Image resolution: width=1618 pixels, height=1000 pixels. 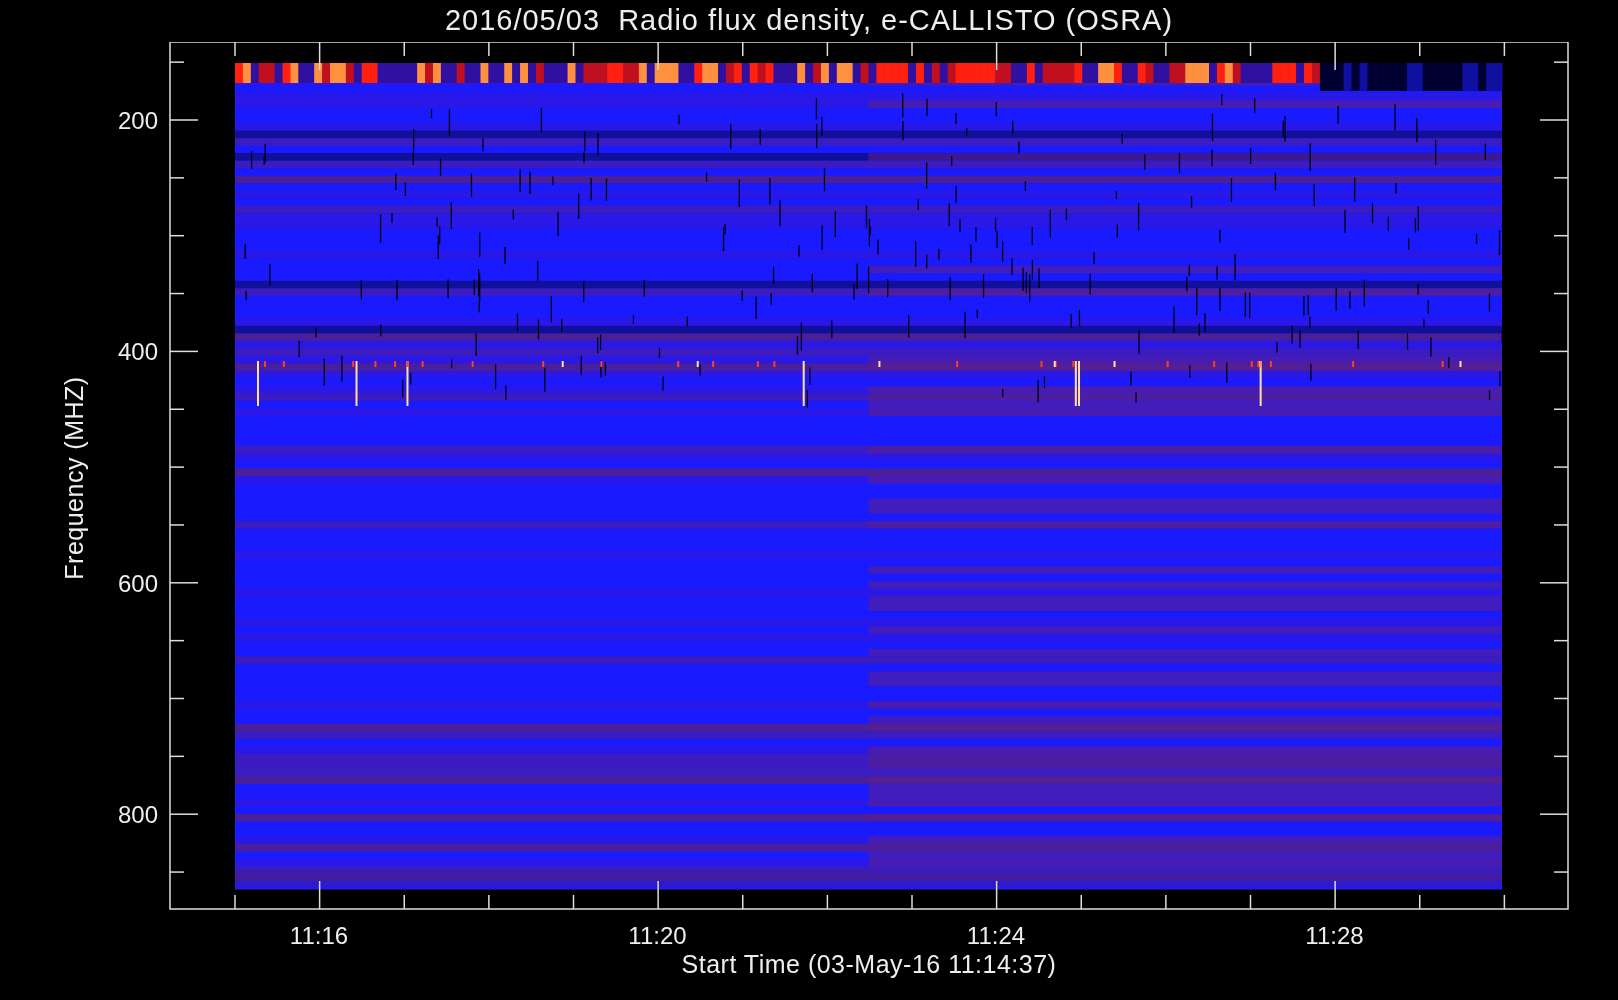 What do you see at coordinates (137, 352) in the screenshot?
I see `y-tick-label: 400` at bounding box center [137, 352].